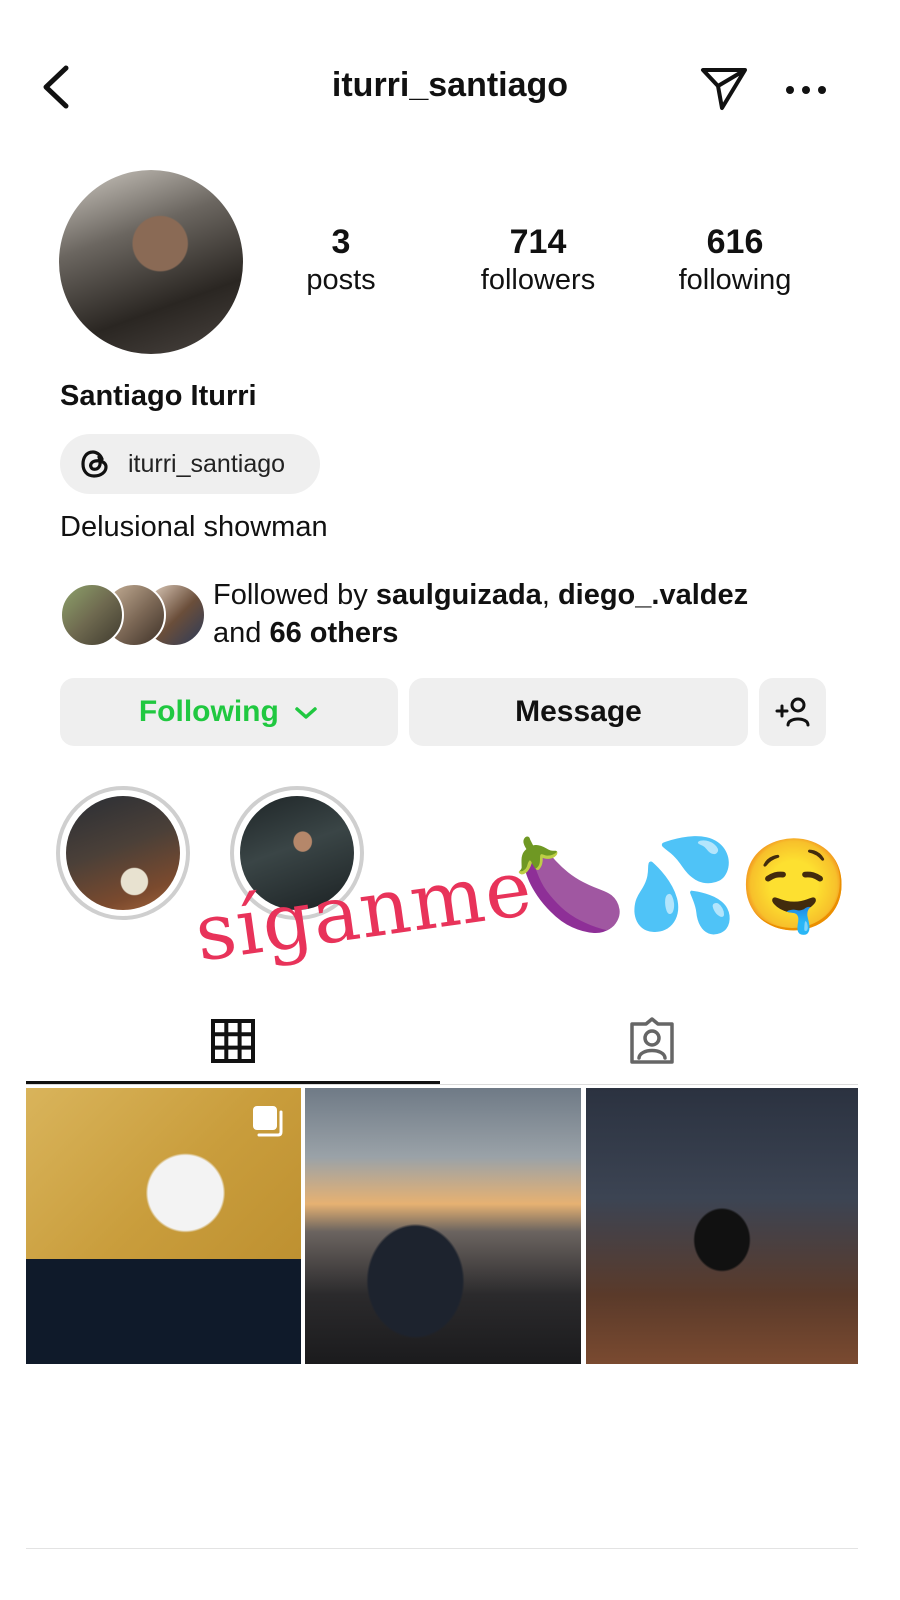 Image resolution: width=900 pixels, height=1600 pixels. I want to click on bottom-divider, so click(442, 1548).